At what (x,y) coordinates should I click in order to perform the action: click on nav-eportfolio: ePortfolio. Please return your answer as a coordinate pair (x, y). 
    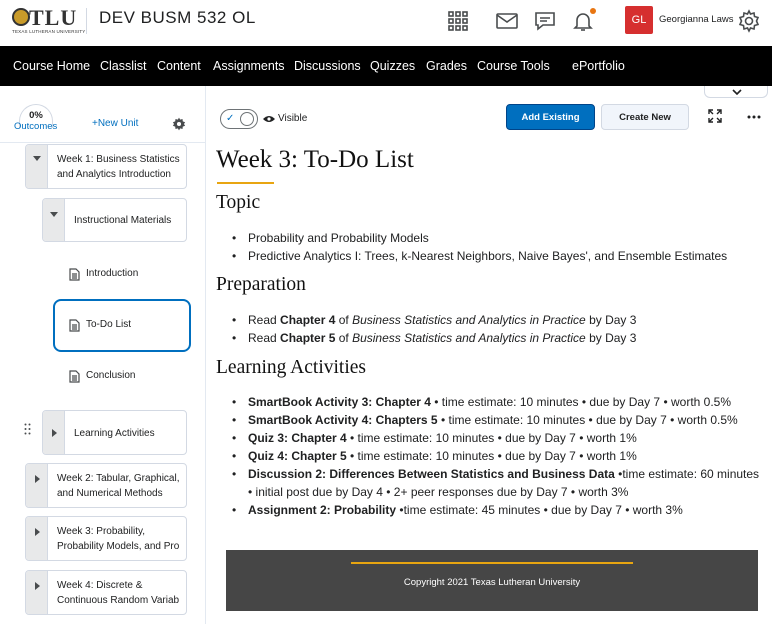
    Looking at the image, I should click on (598, 66).